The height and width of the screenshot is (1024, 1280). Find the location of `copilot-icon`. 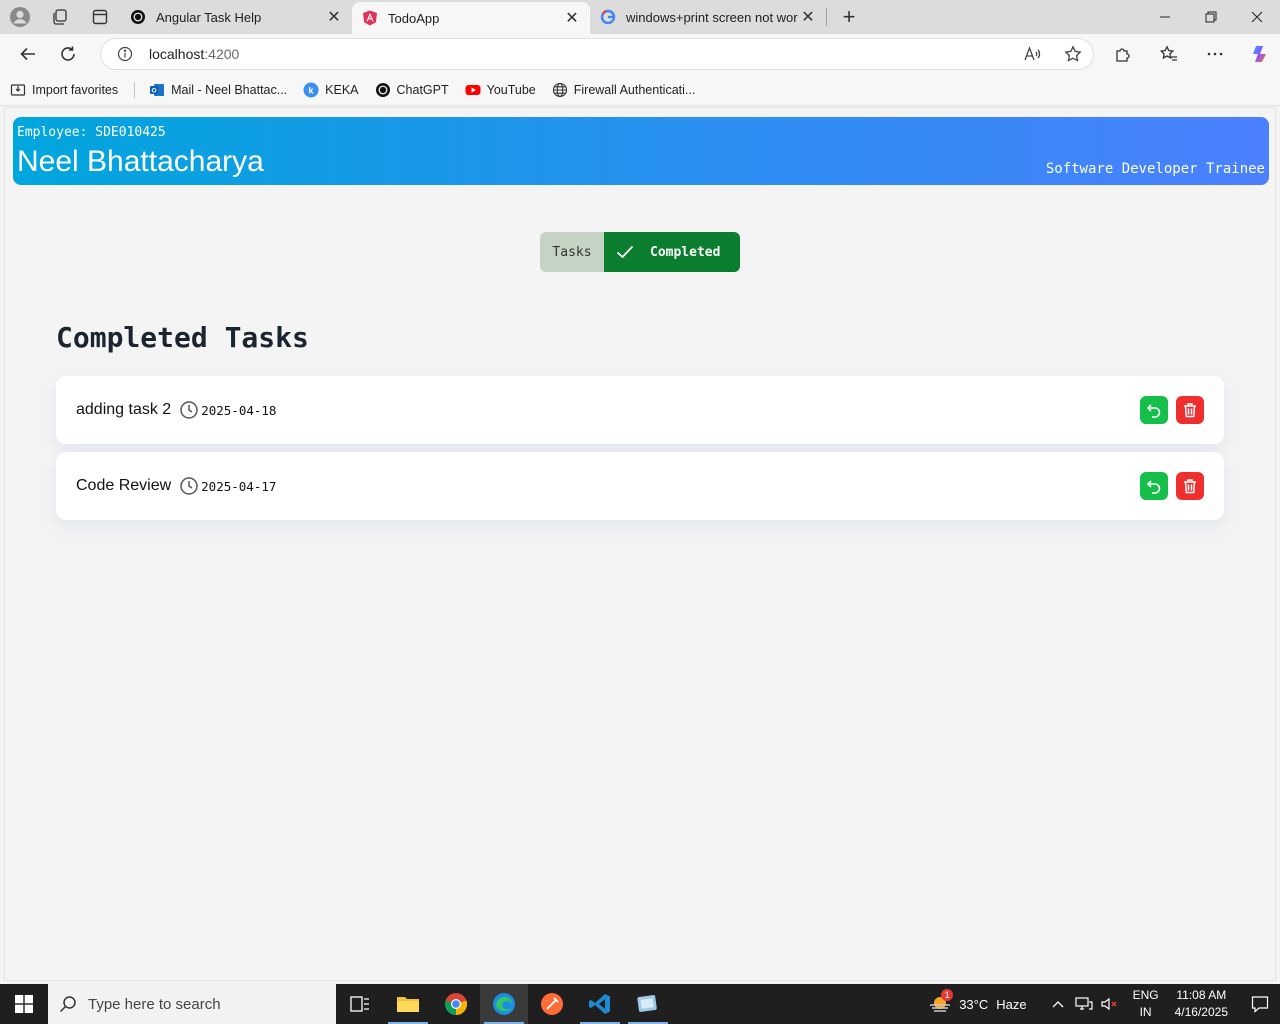

copilot-icon is located at coordinates (1259, 54).